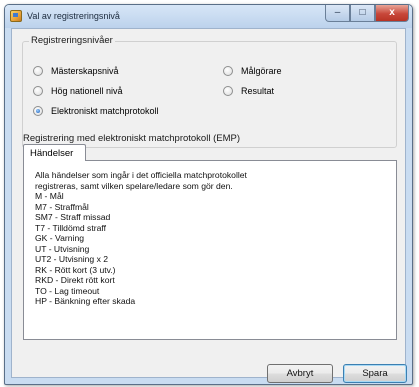  Describe the element at coordinates (67, 290) in the screenshot. I see `event-line: TO - Lag timeout` at that location.